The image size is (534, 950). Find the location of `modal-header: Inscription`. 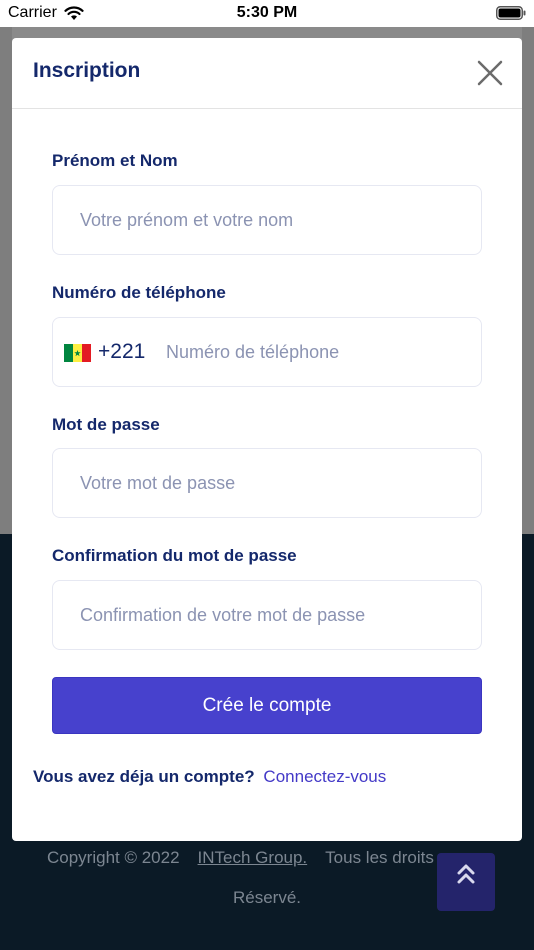

modal-header: Inscription is located at coordinates (267, 73).